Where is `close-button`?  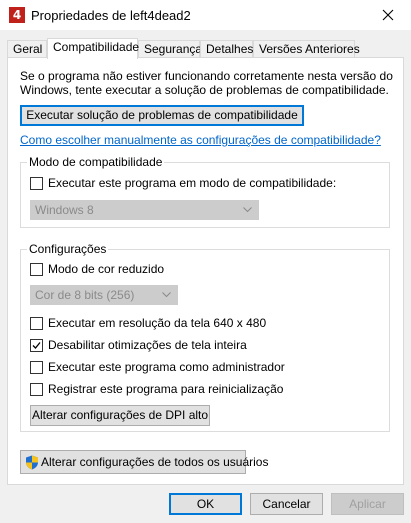 close-button is located at coordinates (388, 15).